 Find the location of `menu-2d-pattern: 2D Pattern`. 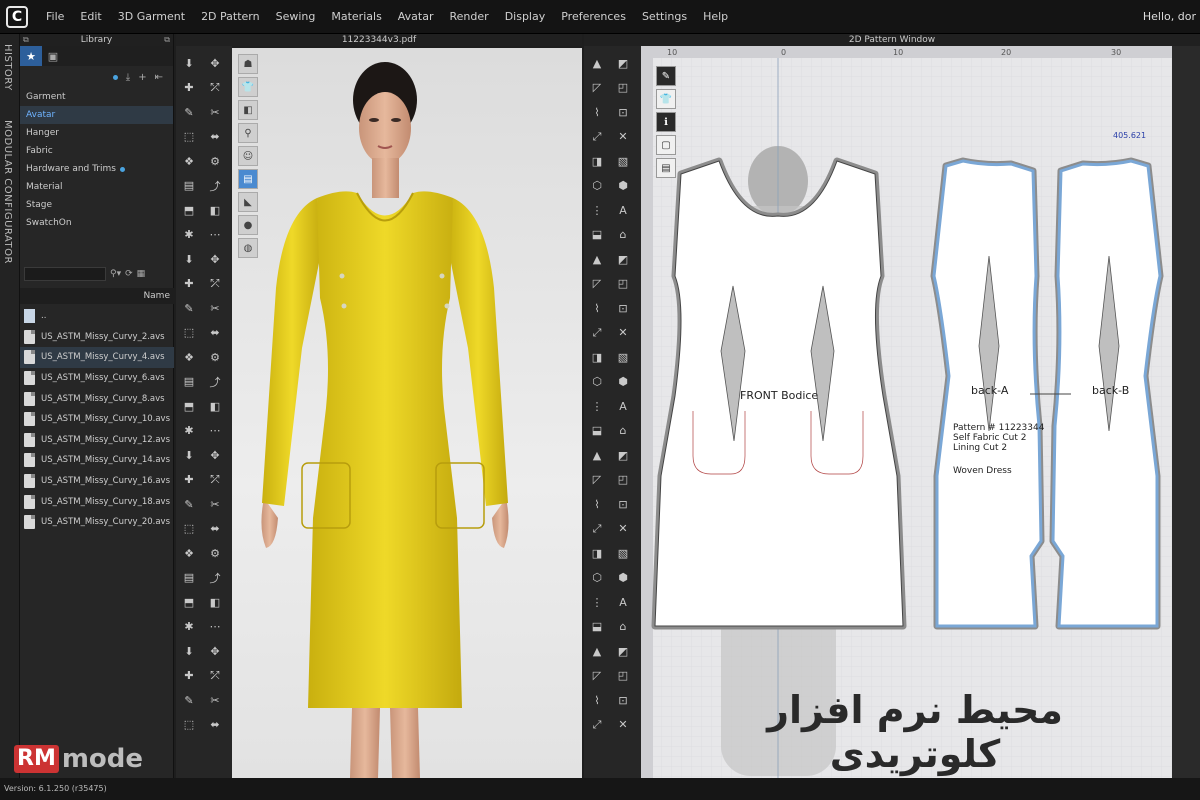

menu-2d-pattern: 2D Pattern is located at coordinates (230, 16).